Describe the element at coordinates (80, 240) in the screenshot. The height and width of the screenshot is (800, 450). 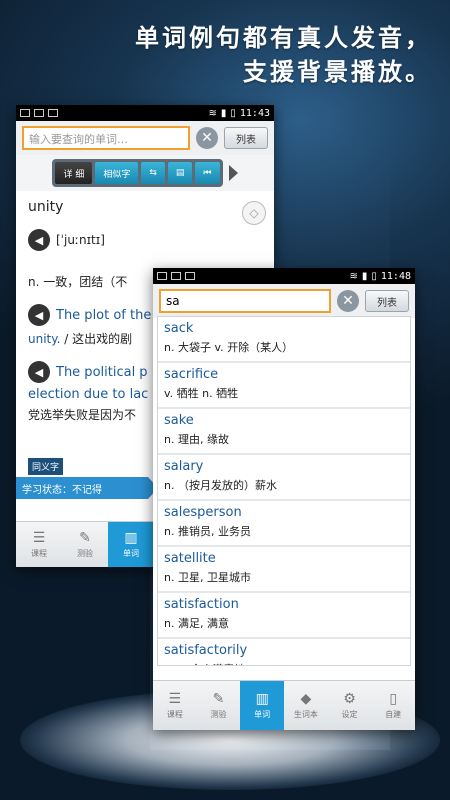
I see `phonetic: [ˈjuːnɪtɪ]` at that location.